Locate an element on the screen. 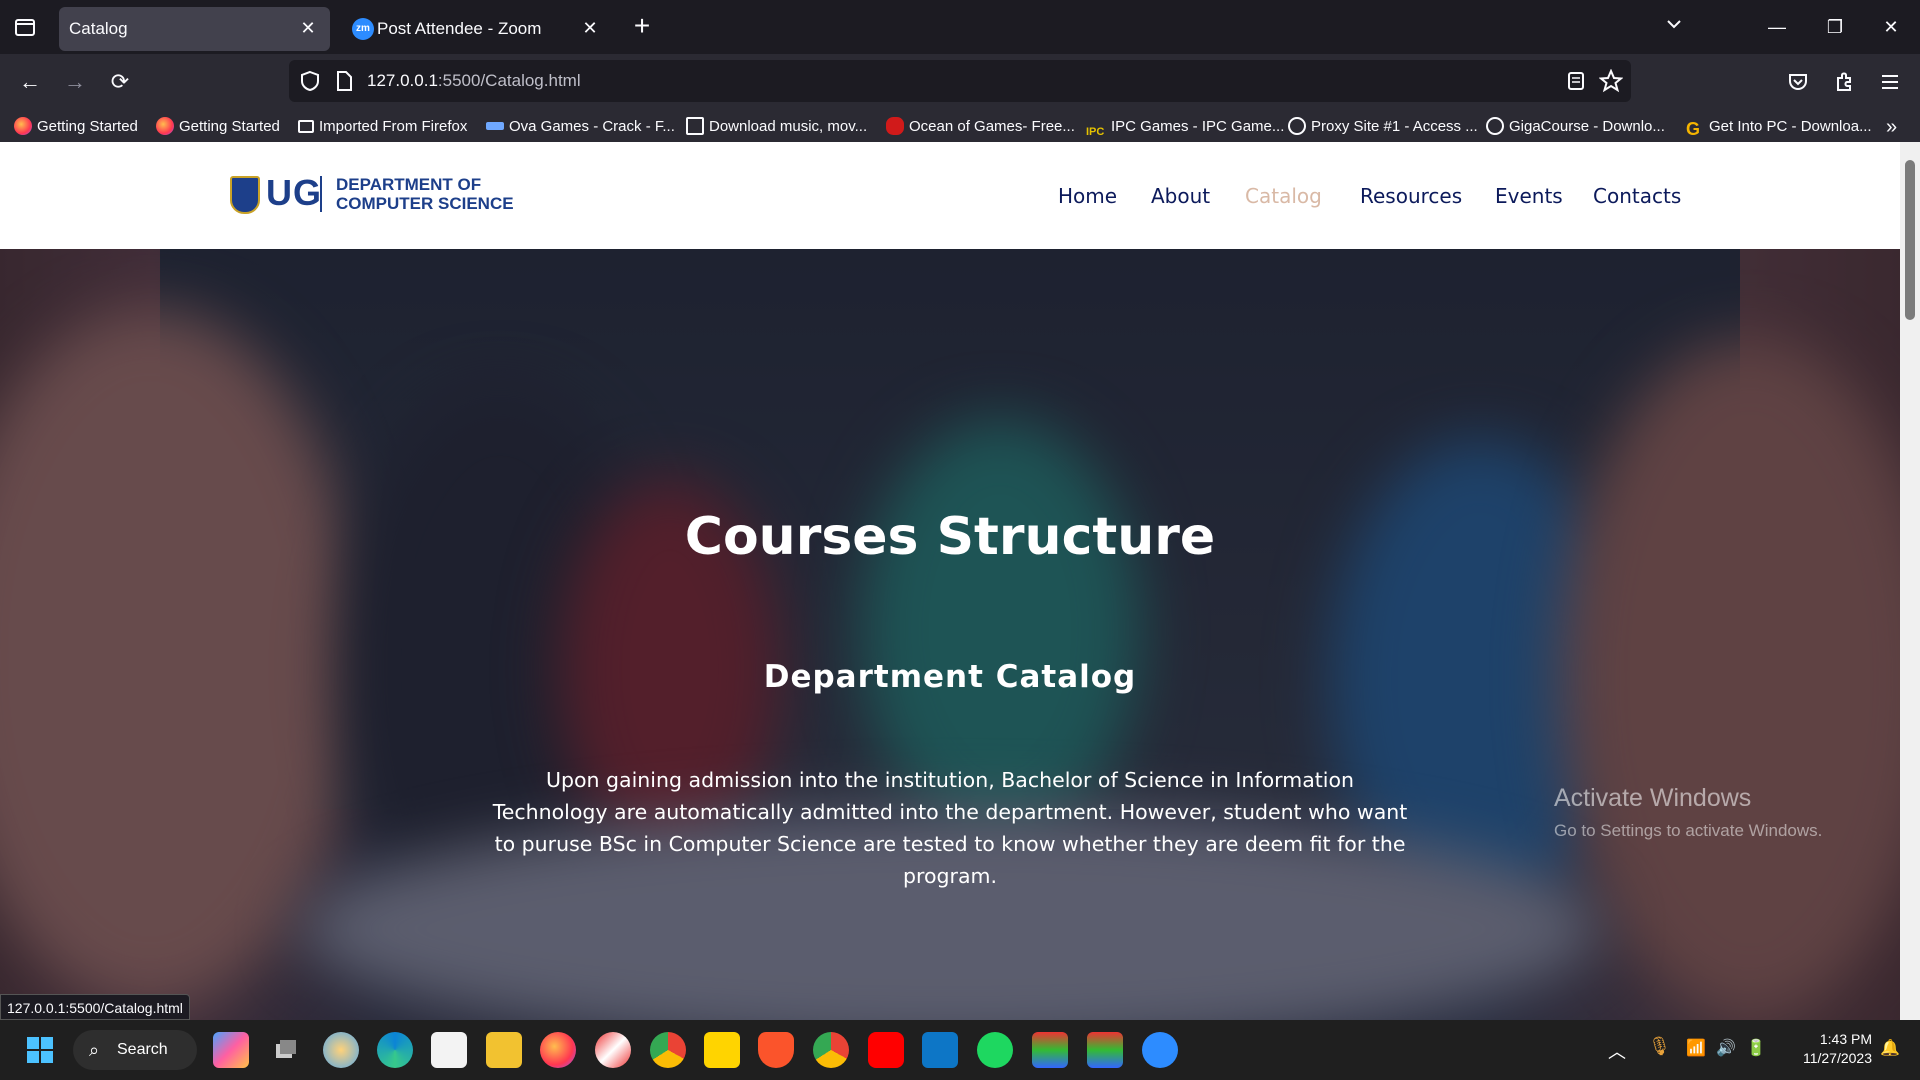  windows-taskbar: ⌕ Search ︿ 🎙 📶 🔊 🔋 1:43 PM 11/27/2023 🔔 is located at coordinates (960, 1050).